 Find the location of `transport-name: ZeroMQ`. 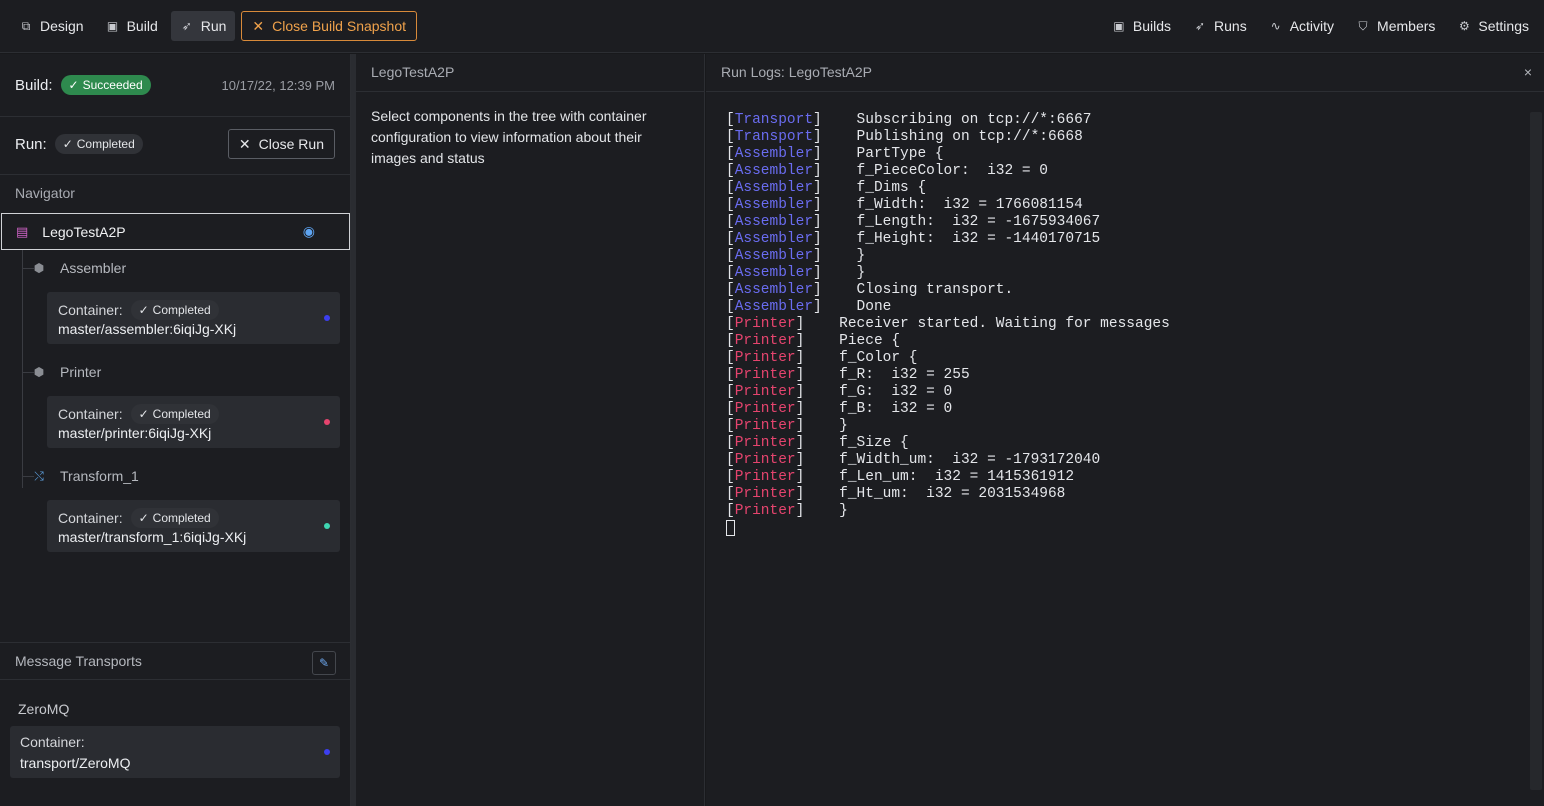

transport-name: ZeroMQ is located at coordinates (44, 709).